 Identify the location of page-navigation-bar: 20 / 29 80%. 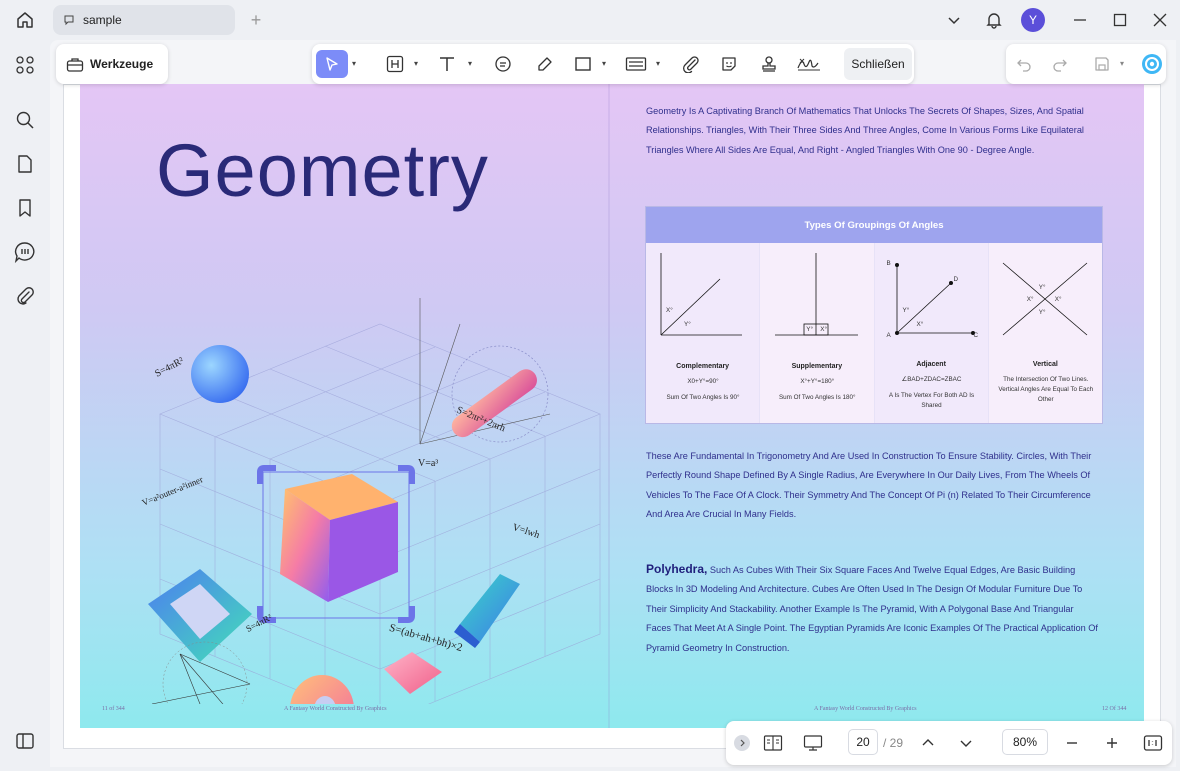
(949, 743).